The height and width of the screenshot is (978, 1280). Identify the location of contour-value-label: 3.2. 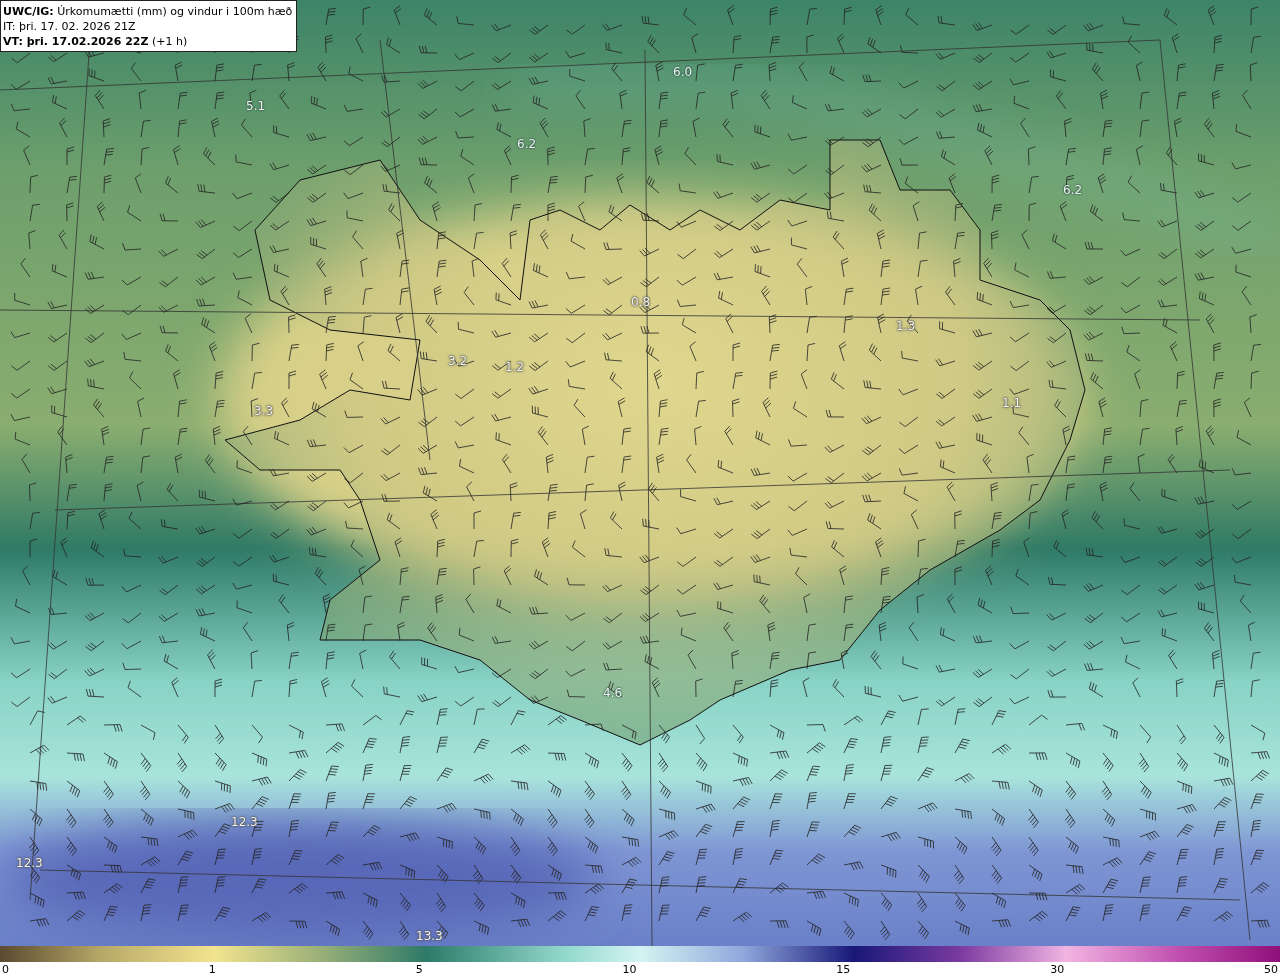
(458, 361).